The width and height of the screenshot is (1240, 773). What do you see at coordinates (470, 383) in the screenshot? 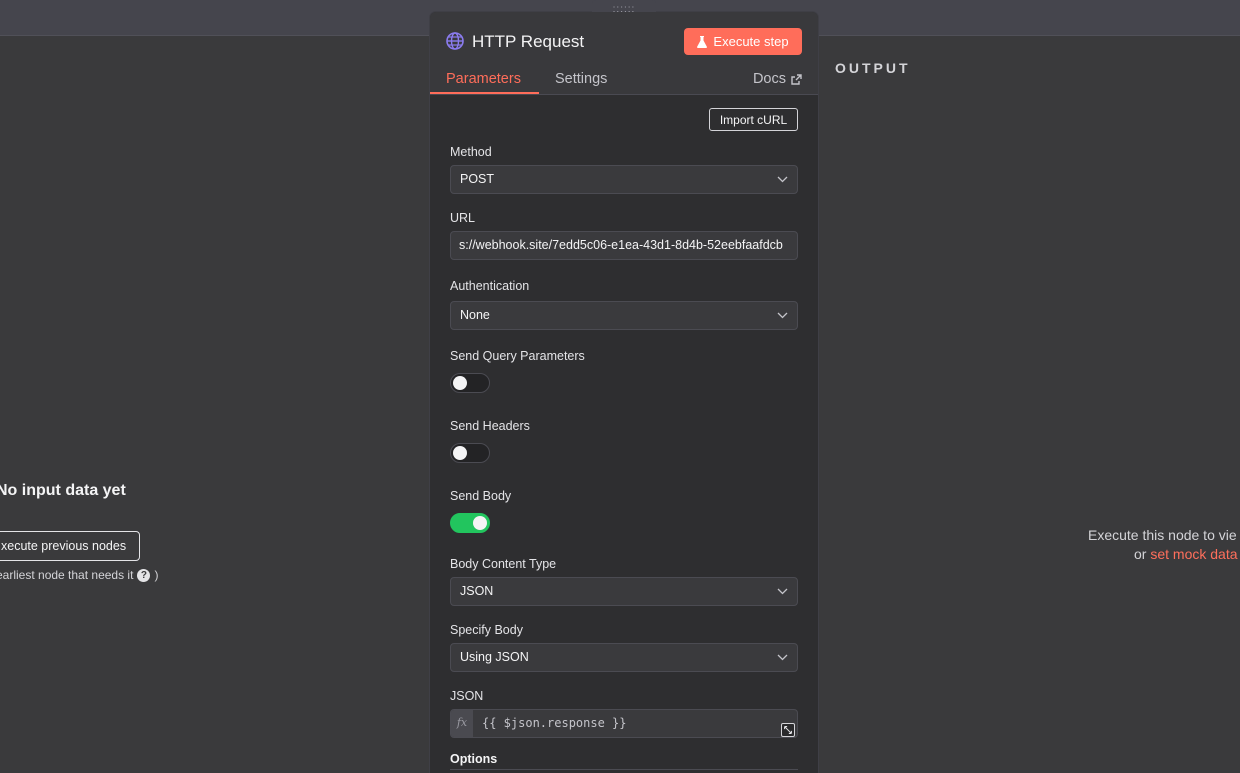
I see `send-query-toggle` at bounding box center [470, 383].